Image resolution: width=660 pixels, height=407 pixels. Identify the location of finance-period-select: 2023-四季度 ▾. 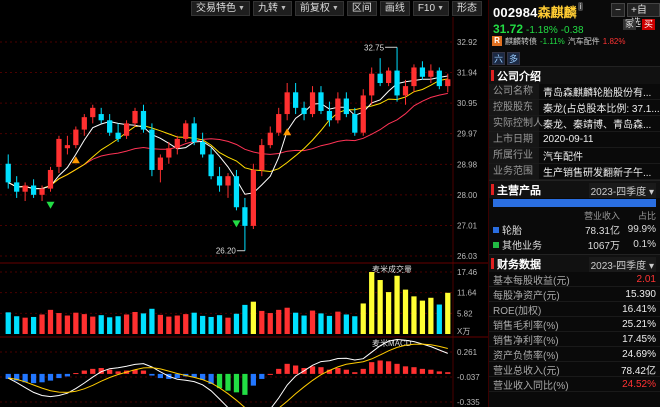
(622, 264).